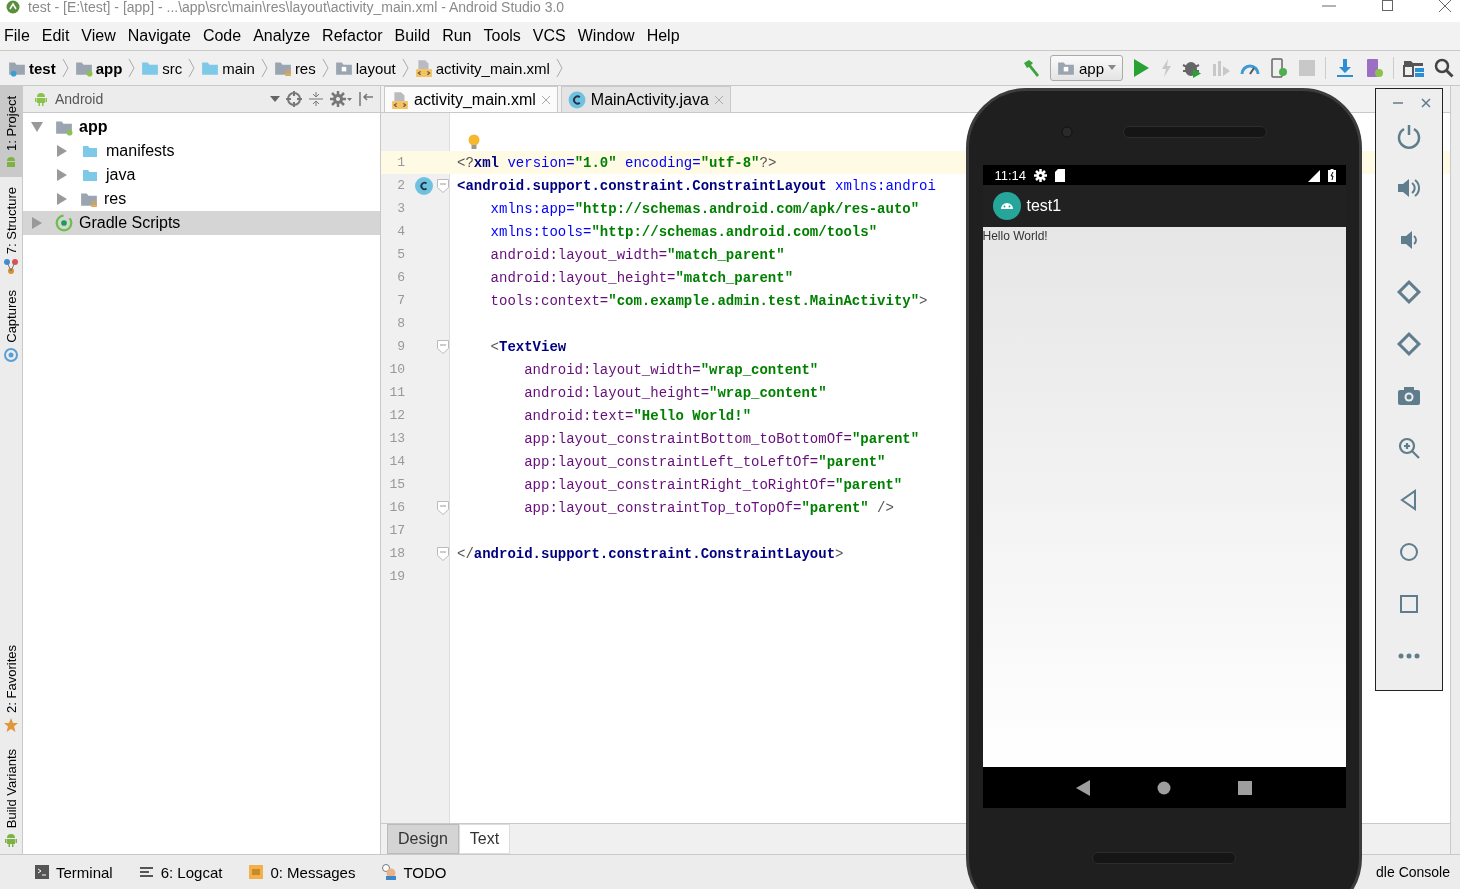 This screenshot has width=1460, height=889. I want to click on code-text: xmlns:app="http://schemas.android.com/apk/res-auto", so click(704, 208).